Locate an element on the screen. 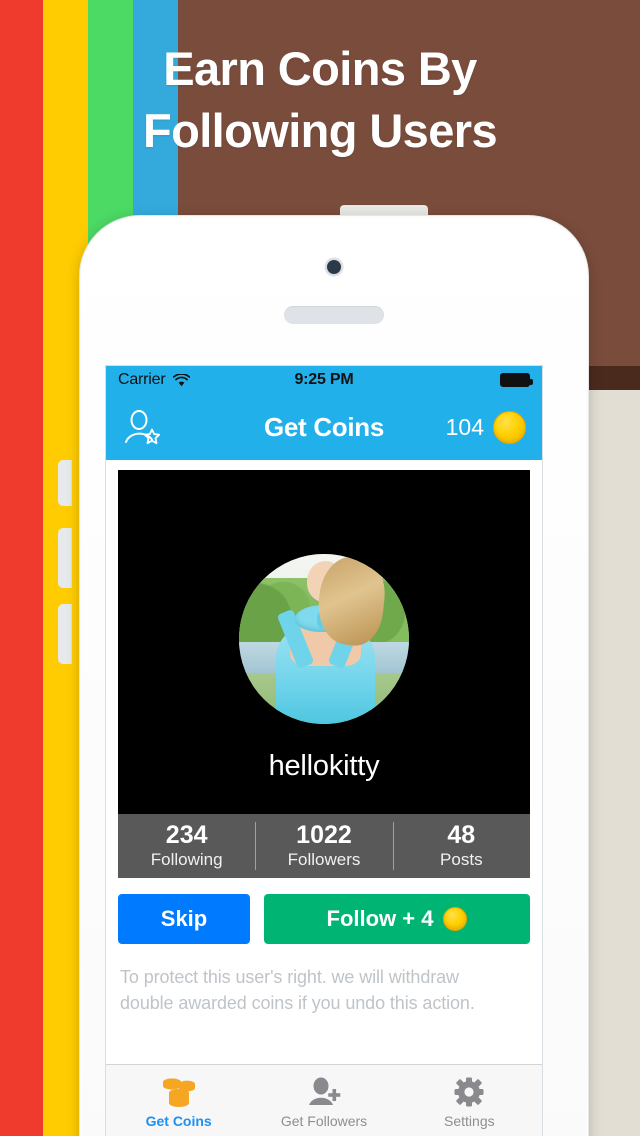 This screenshot has height=1136, width=640. tab-settings: Settings is located at coordinates (469, 1100).